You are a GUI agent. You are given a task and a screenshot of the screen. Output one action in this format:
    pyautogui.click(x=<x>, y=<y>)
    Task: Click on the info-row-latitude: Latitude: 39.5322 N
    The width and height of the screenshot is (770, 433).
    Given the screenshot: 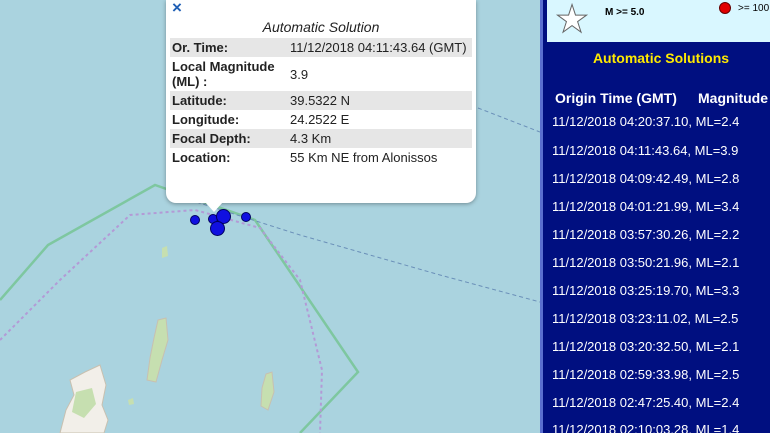 What is the action you would take?
    pyautogui.click(x=321, y=100)
    